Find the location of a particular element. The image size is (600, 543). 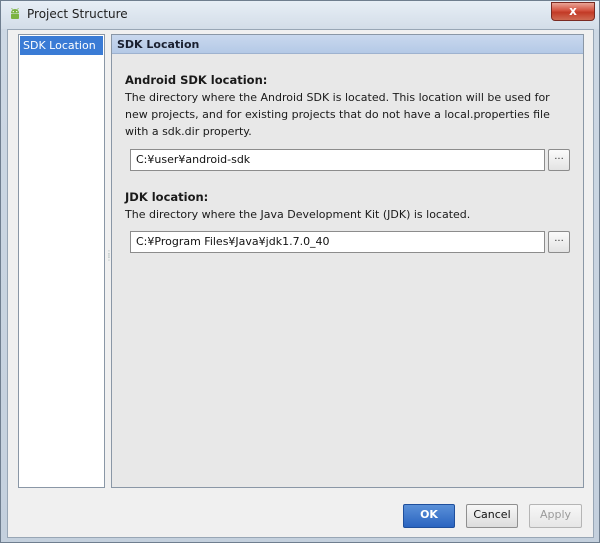

splitter-handle: ⋮ ⋮ is located at coordinates (109, 258).